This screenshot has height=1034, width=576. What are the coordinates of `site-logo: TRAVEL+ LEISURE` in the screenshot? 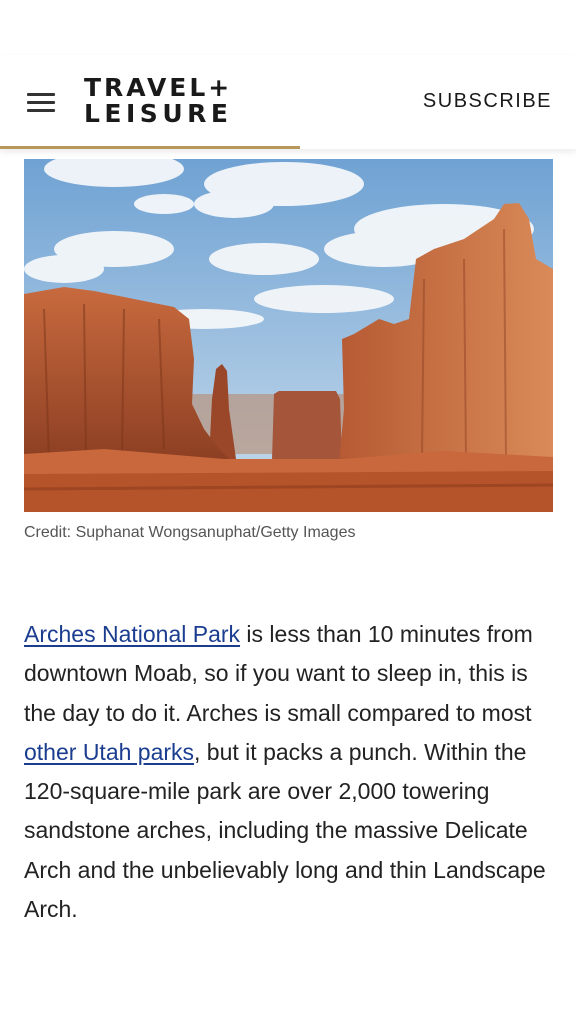 It's located at (189, 101).